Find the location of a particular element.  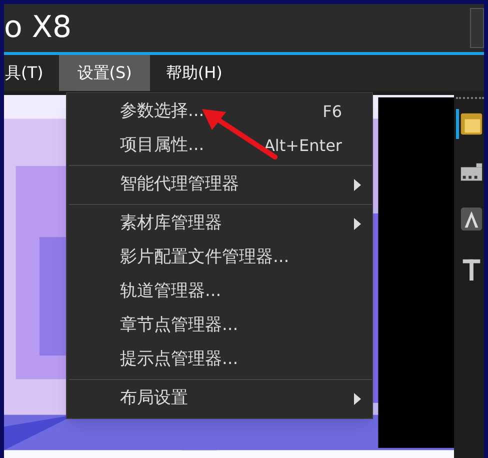

menu-option: 参数选择... F6 is located at coordinates (219, 112).